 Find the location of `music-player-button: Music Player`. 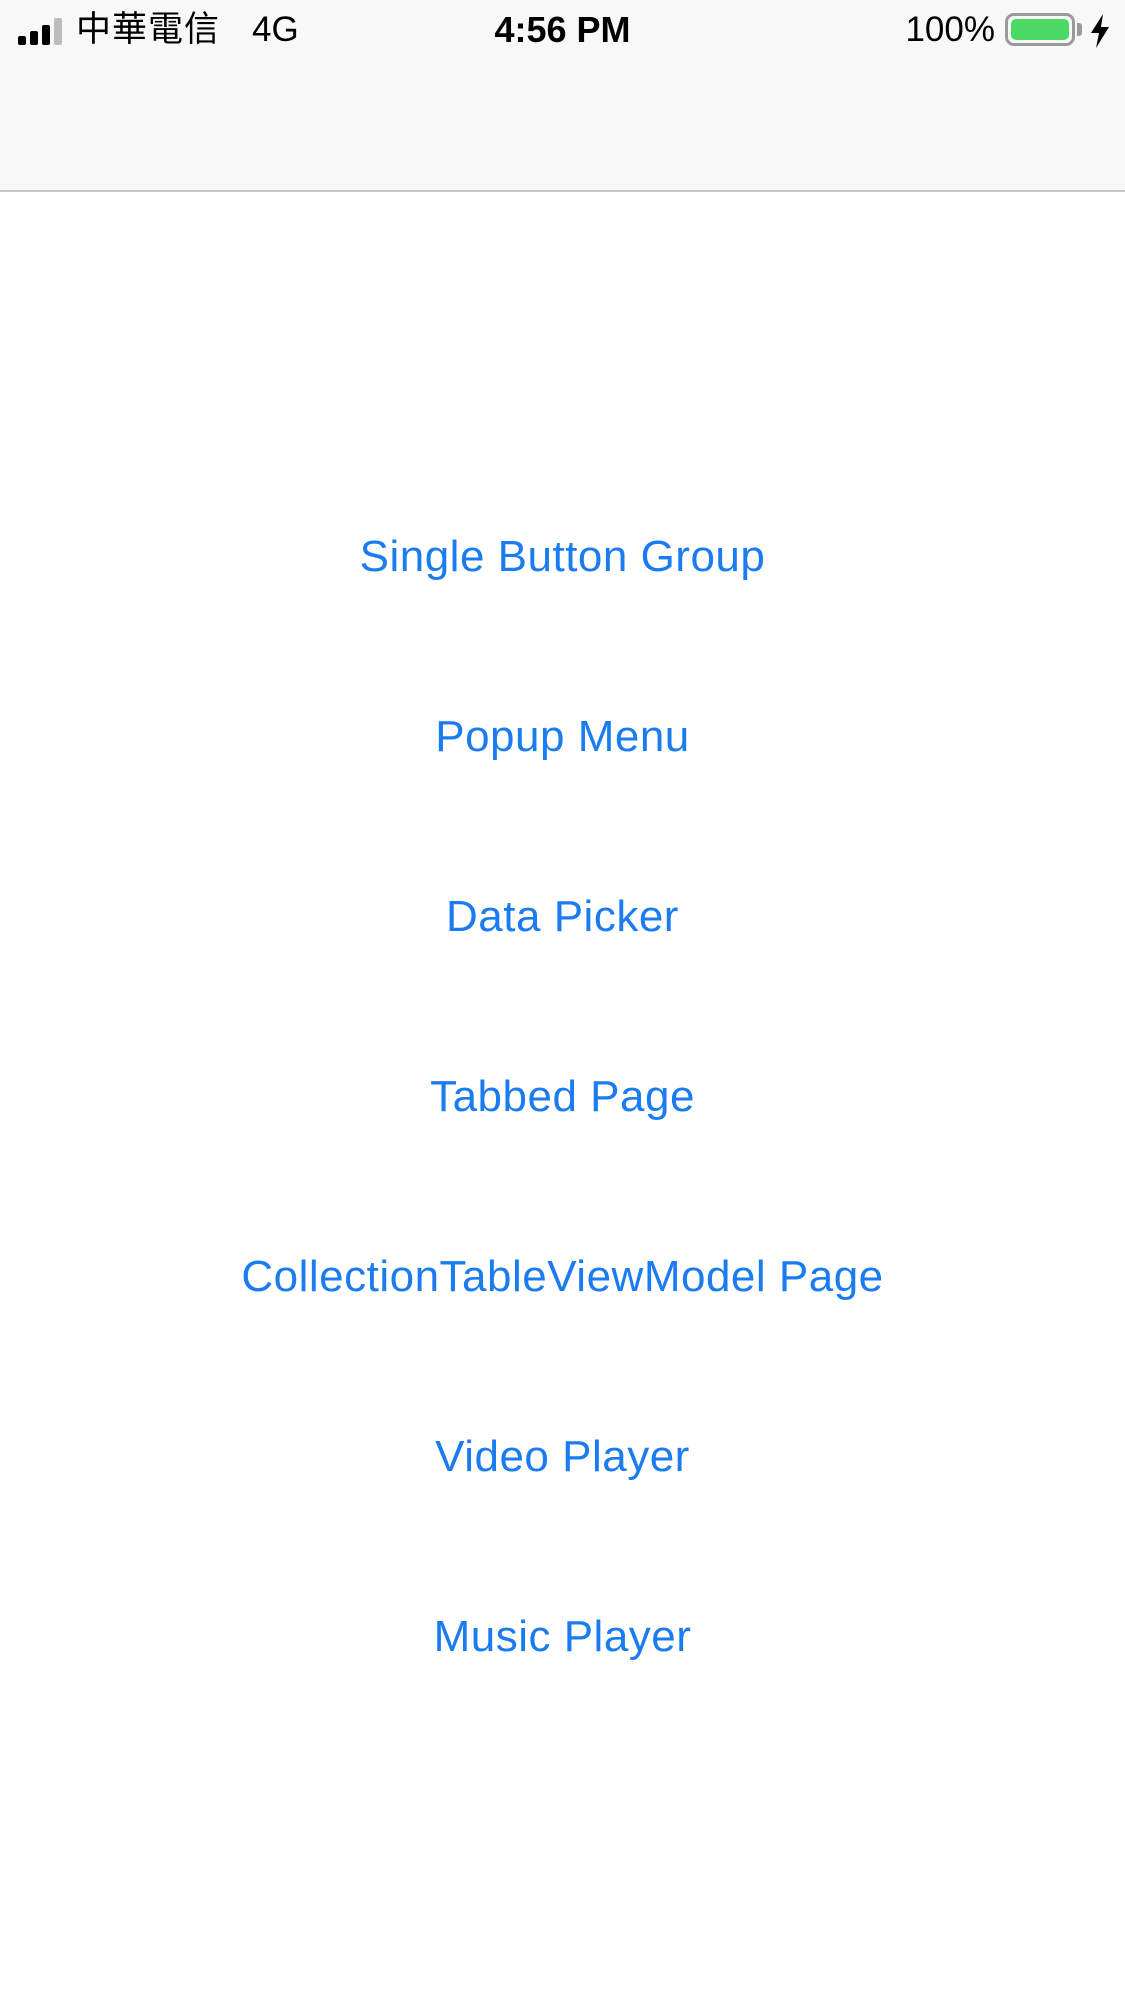

music-player-button: Music Player is located at coordinates (562, 1637).